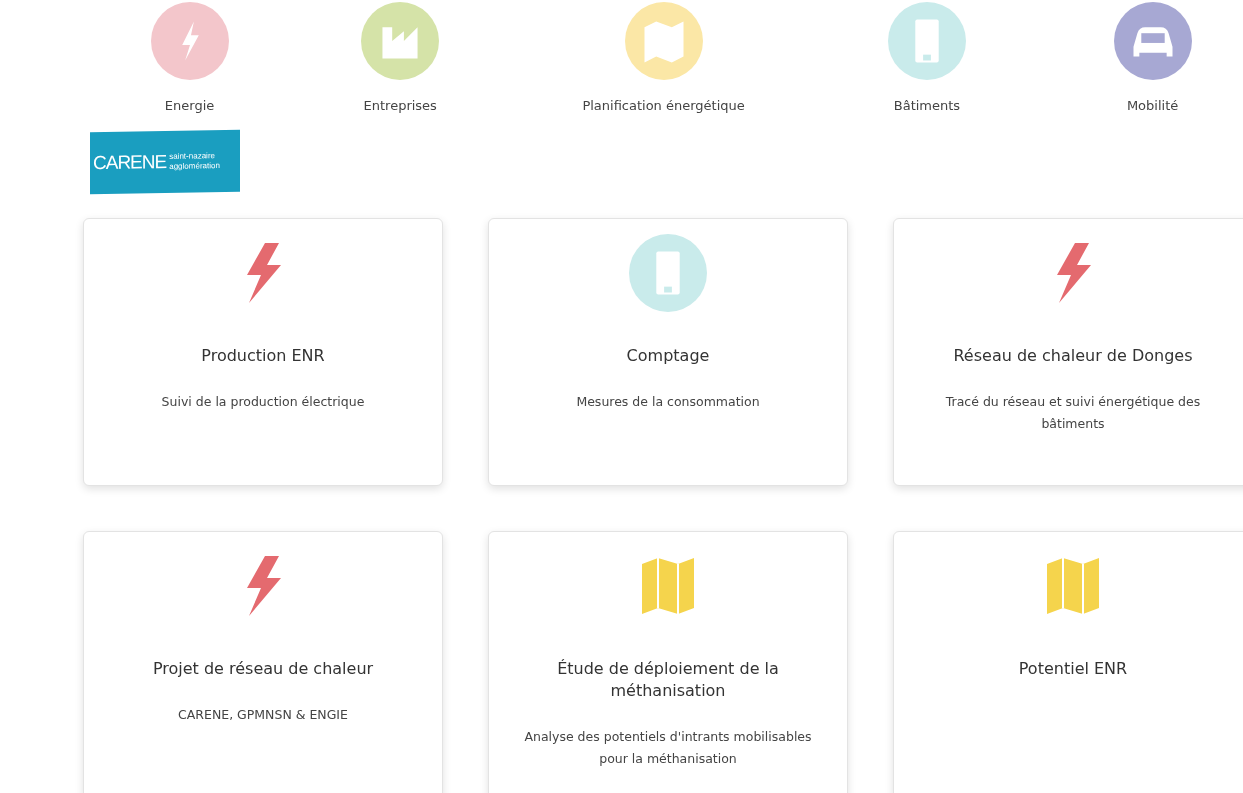 The image size is (1243, 793). Describe the element at coordinates (263, 402) in the screenshot. I see `card-description: Suivi de la production électrique` at that location.